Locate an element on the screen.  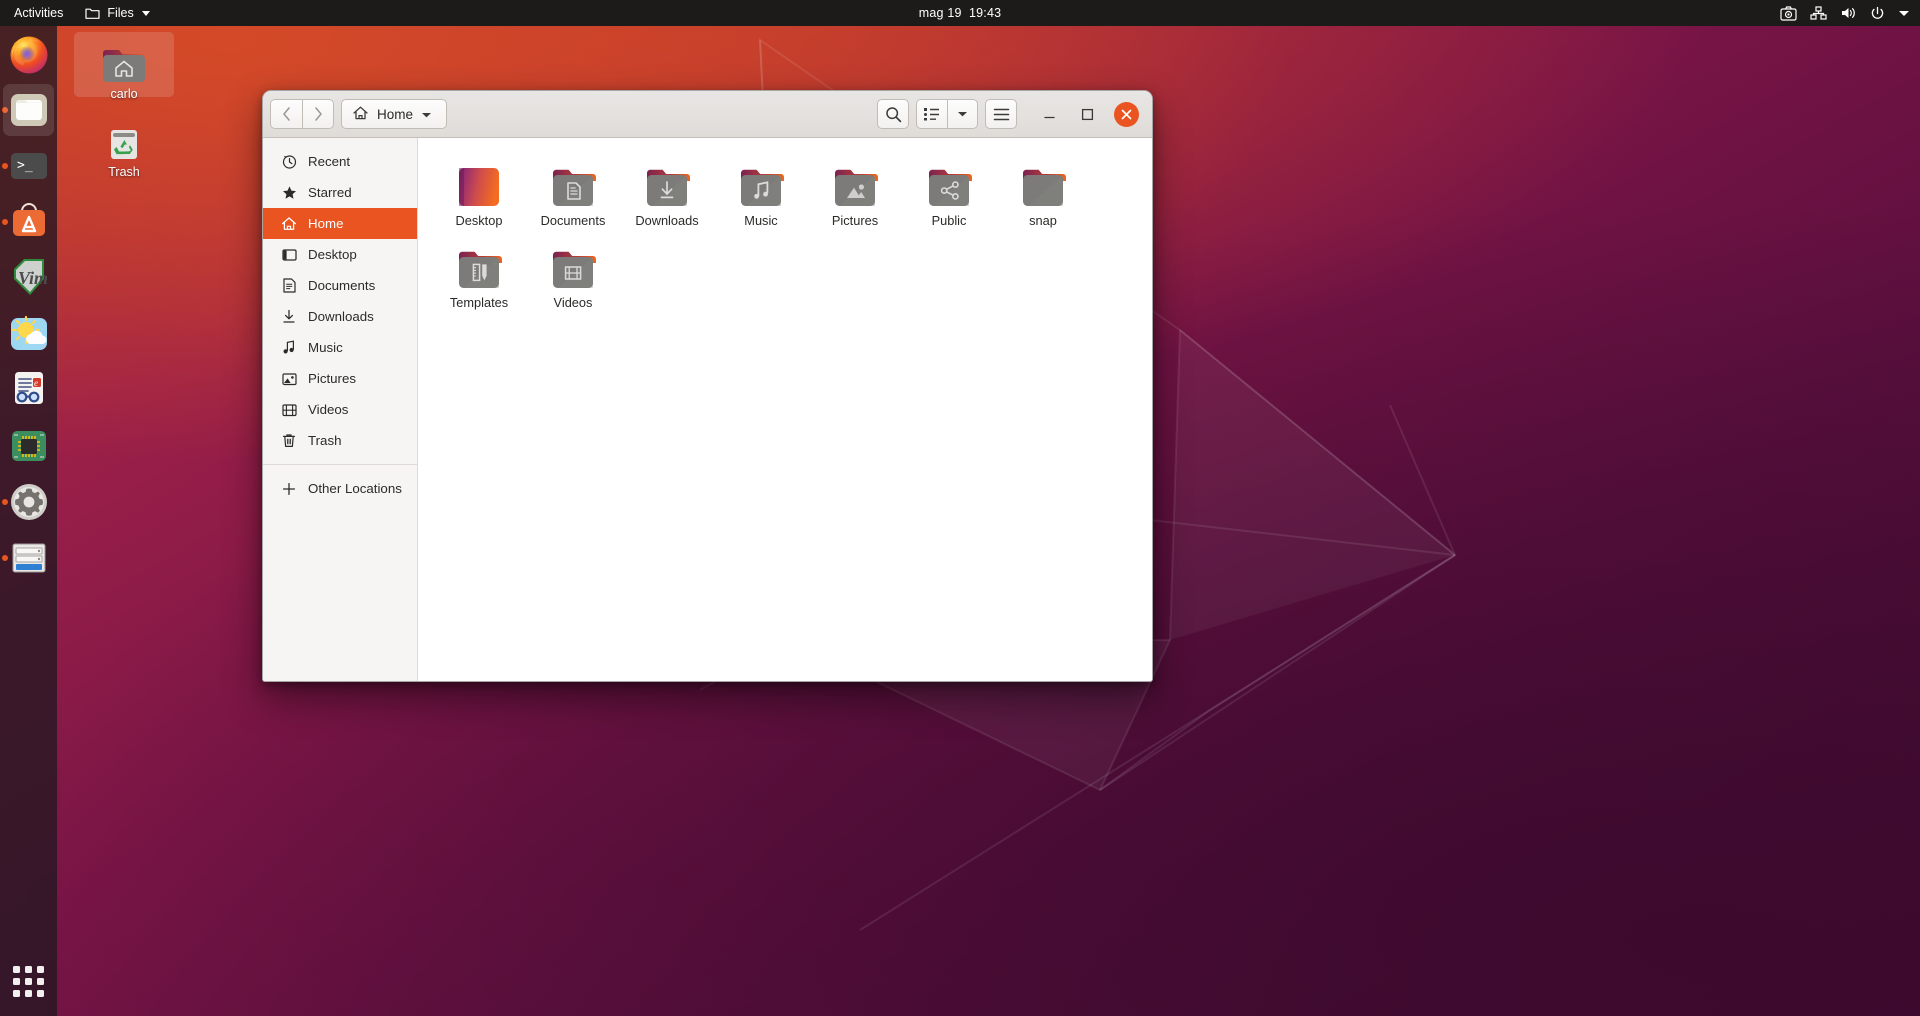
maximize-button is located at coordinates (1087, 114).